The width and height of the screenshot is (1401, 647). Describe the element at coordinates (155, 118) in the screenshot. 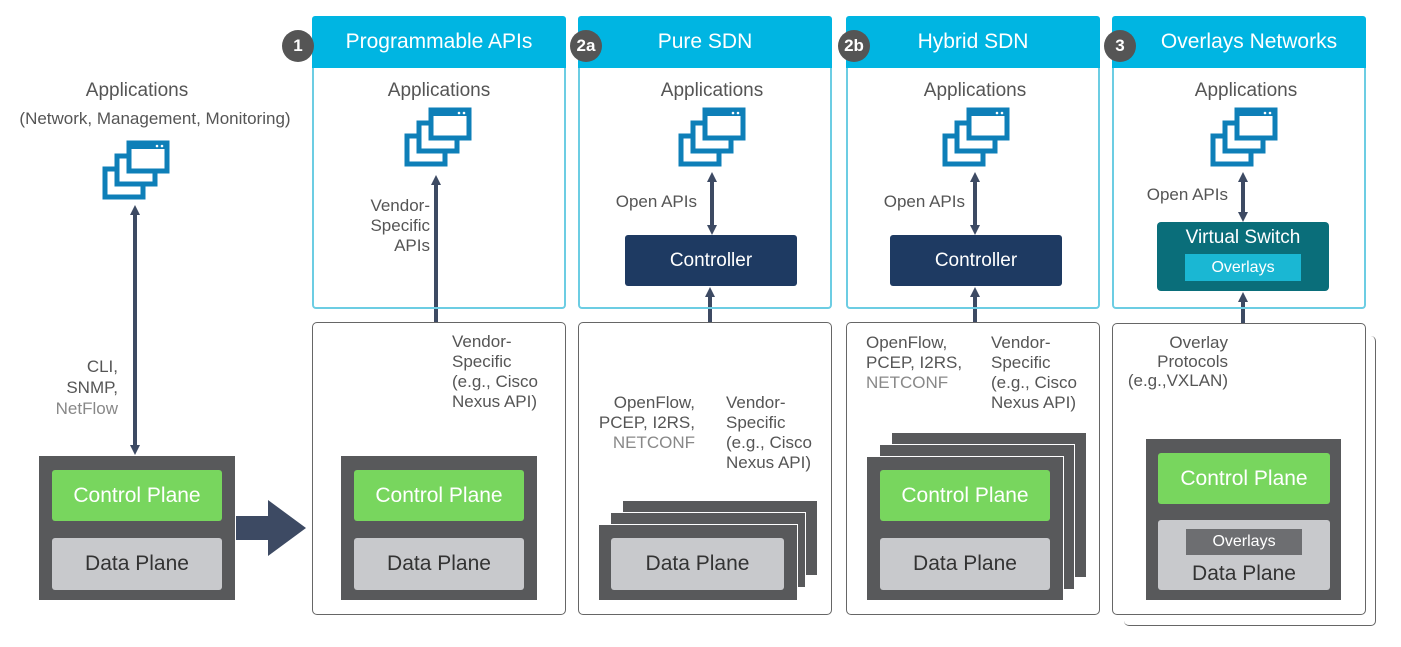

I see `legacy-apps-subtitle: (Network, Management, Monitoring)` at that location.